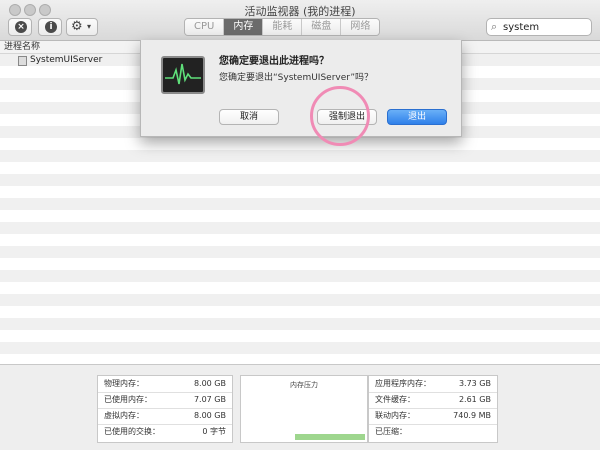 The image size is (600, 450). What do you see at coordinates (165, 432) in the screenshot?
I see `mem-row-swap: 已使用的交换： 0 字节` at bounding box center [165, 432].